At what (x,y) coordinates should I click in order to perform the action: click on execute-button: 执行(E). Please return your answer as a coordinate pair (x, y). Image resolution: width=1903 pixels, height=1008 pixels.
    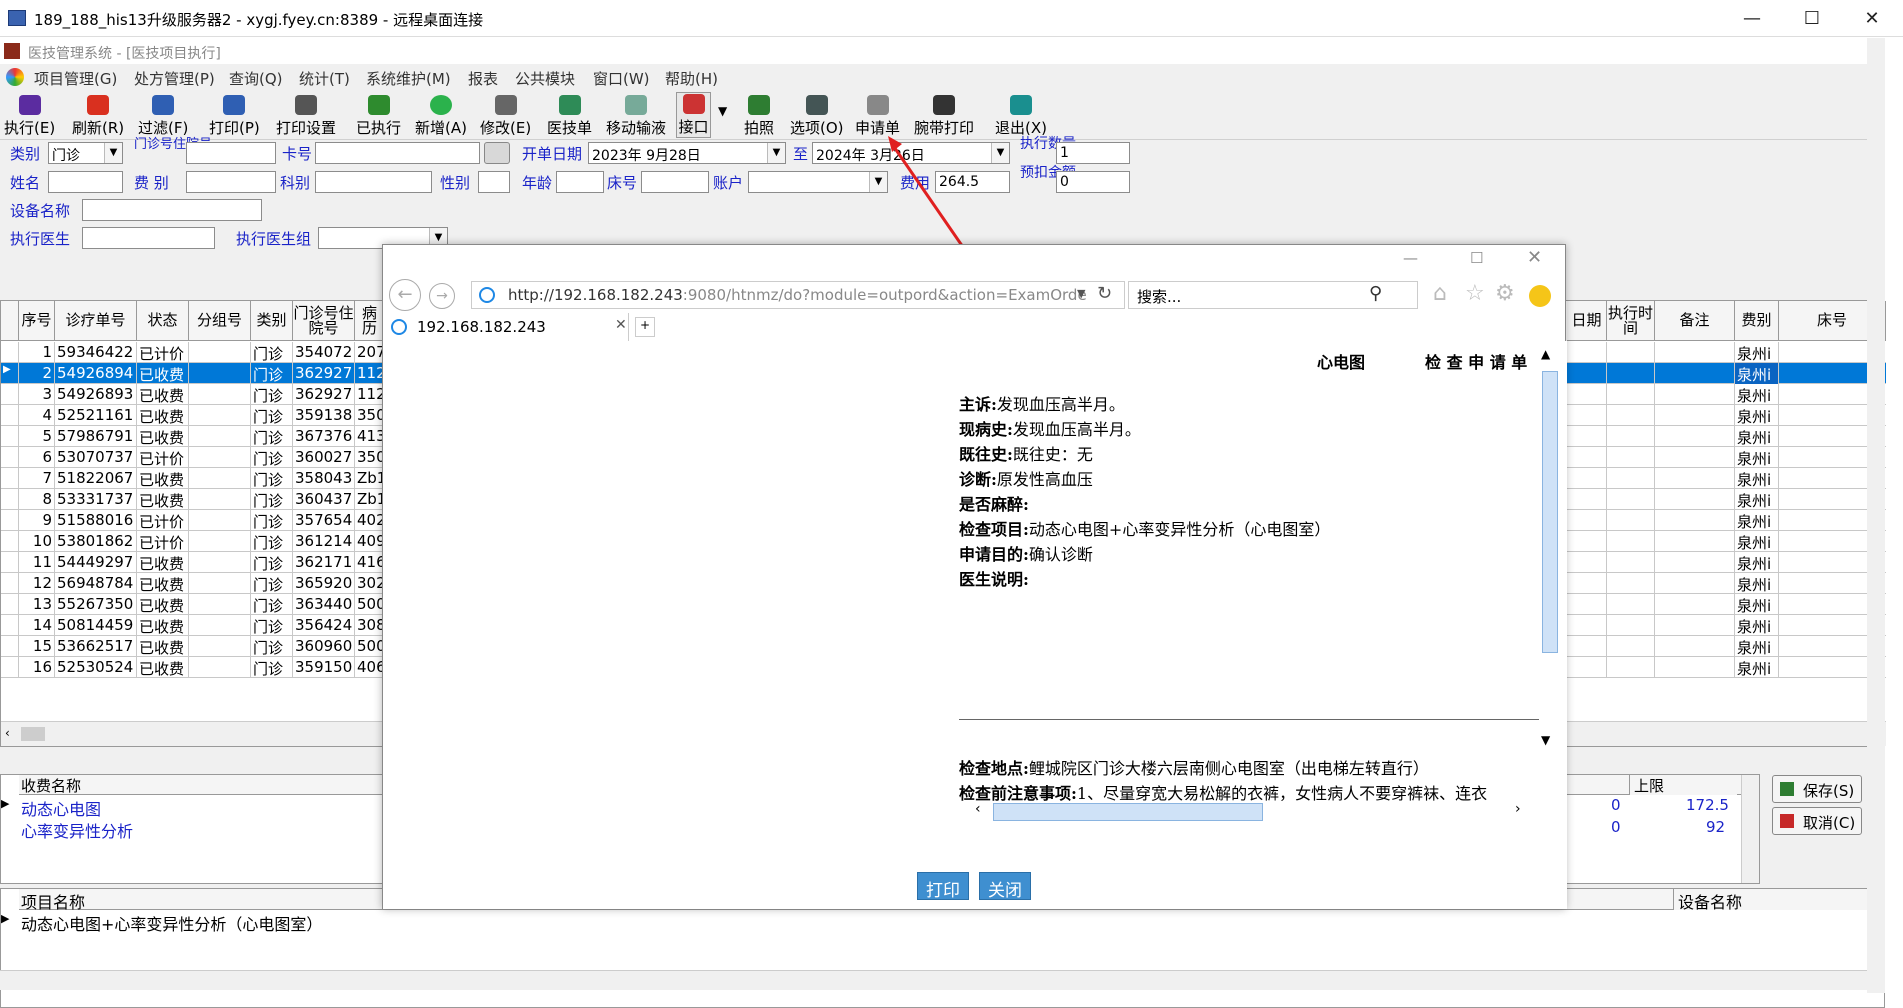
    Looking at the image, I should click on (29, 115).